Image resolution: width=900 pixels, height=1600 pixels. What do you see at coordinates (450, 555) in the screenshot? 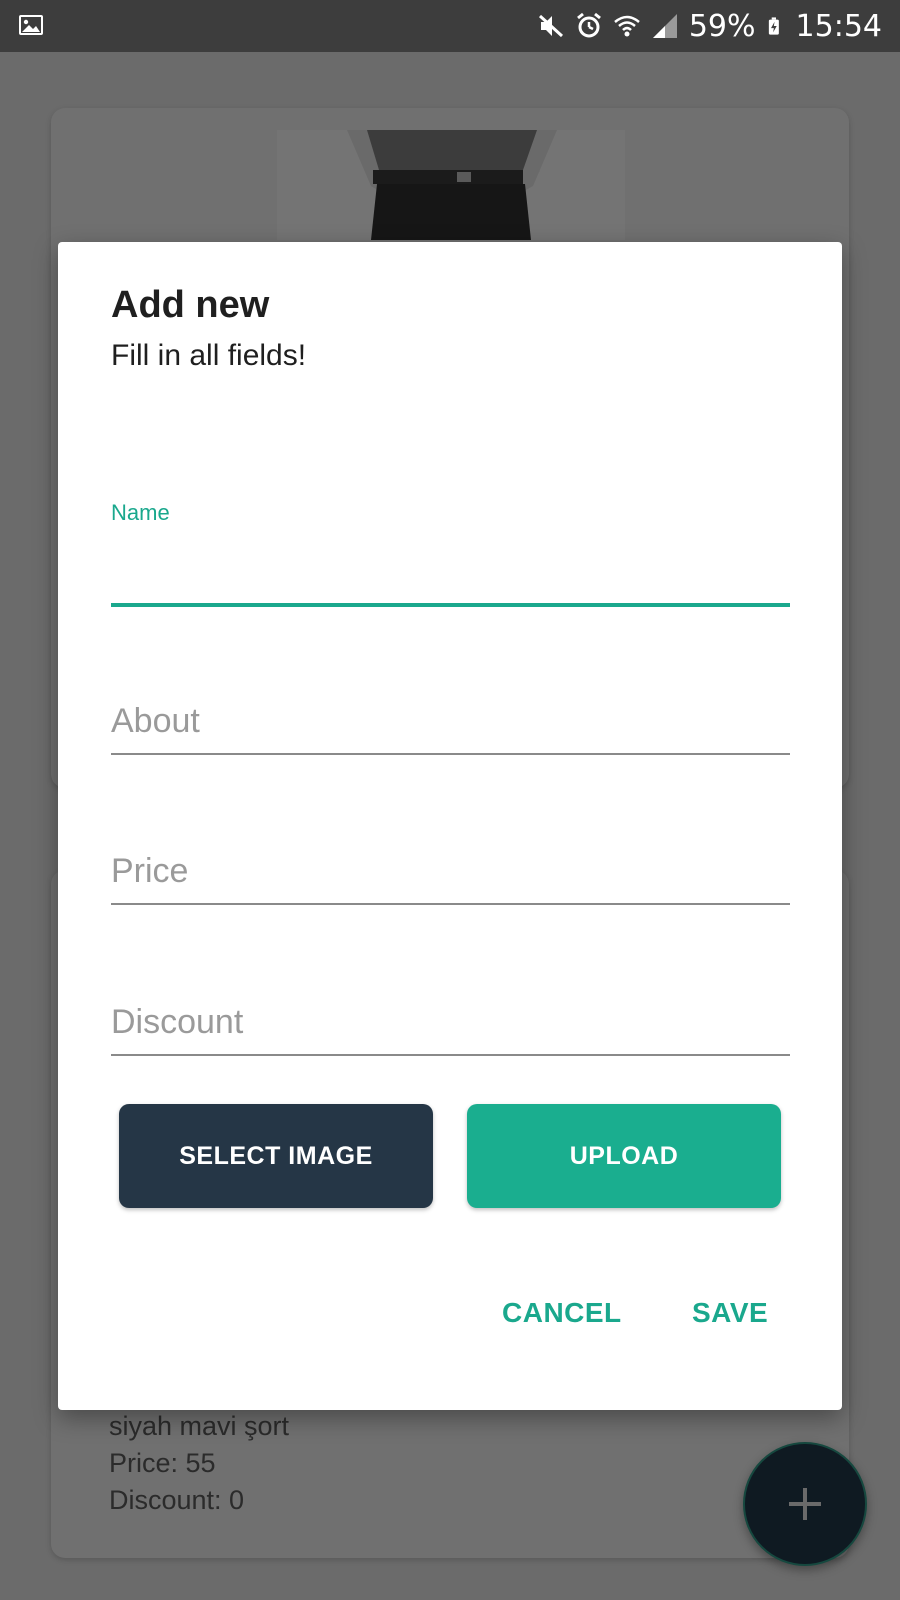
I see `name-field: Name` at bounding box center [450, 555].